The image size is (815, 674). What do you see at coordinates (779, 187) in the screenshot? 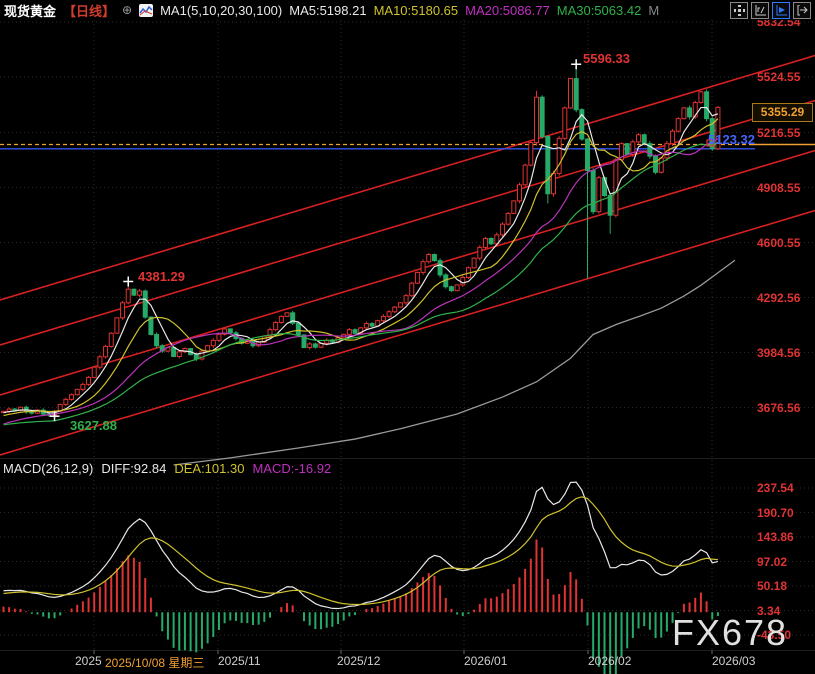
I see `price-axis-label: 4908.55` at bounding box center [779, 187].